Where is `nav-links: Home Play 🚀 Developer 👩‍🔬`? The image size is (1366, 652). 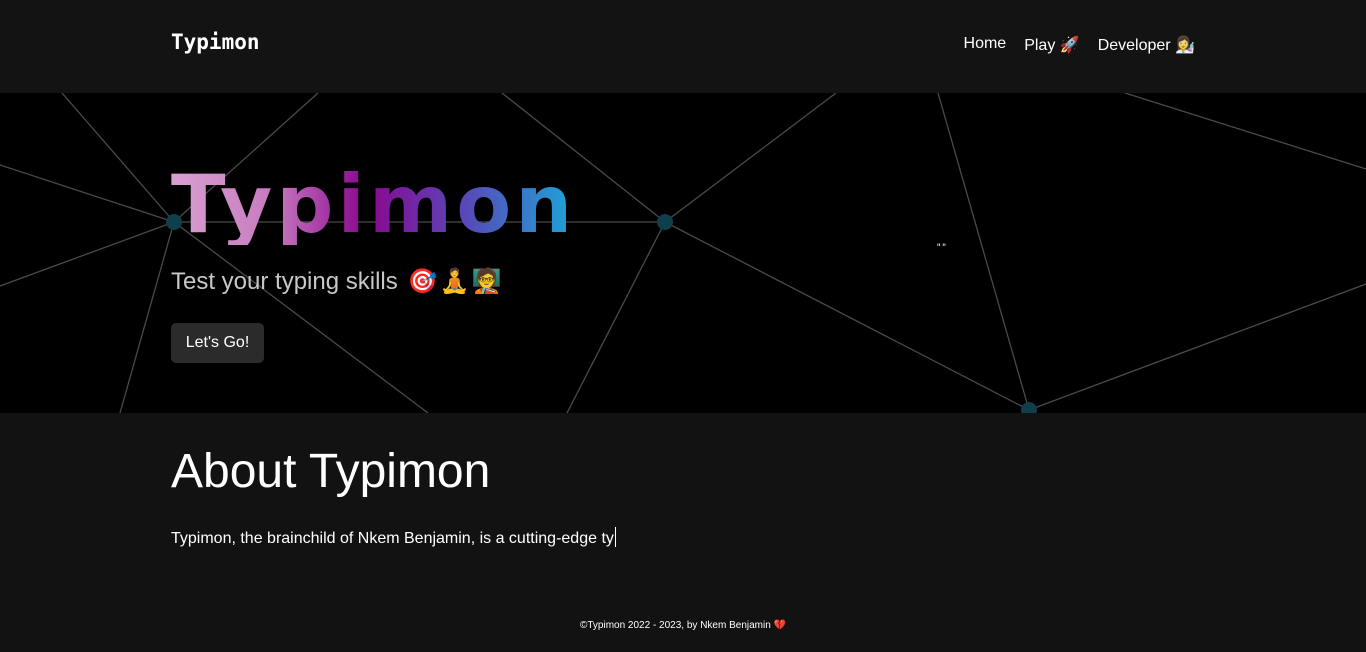
nav-links: Home Play 🚀 Developer 👩‍🔬 is located at coordinates (1079, 45).